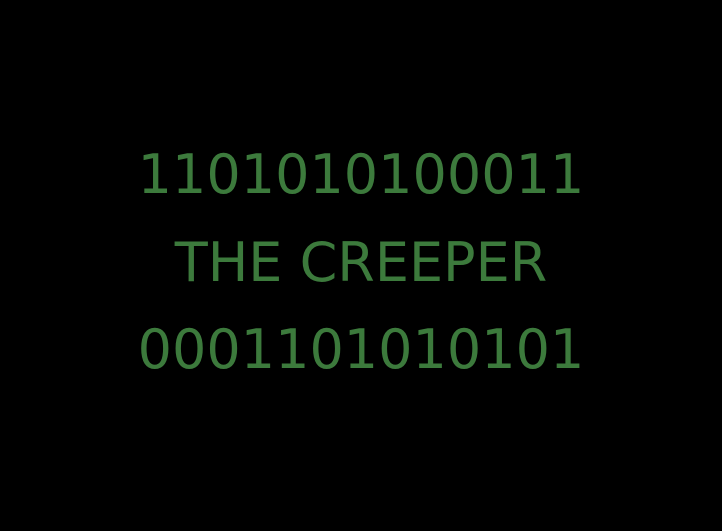 This screenshot has height=531, width=722. Describe the element at coordinates (361, 174) in the screenshot. I see `binary-line-top: 1101010100011` at that location.